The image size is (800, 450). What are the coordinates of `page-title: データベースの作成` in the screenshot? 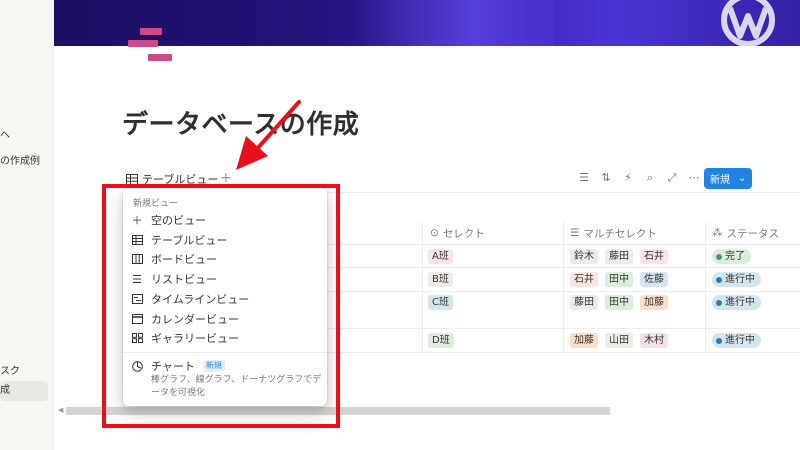 It's located at (240, 122).